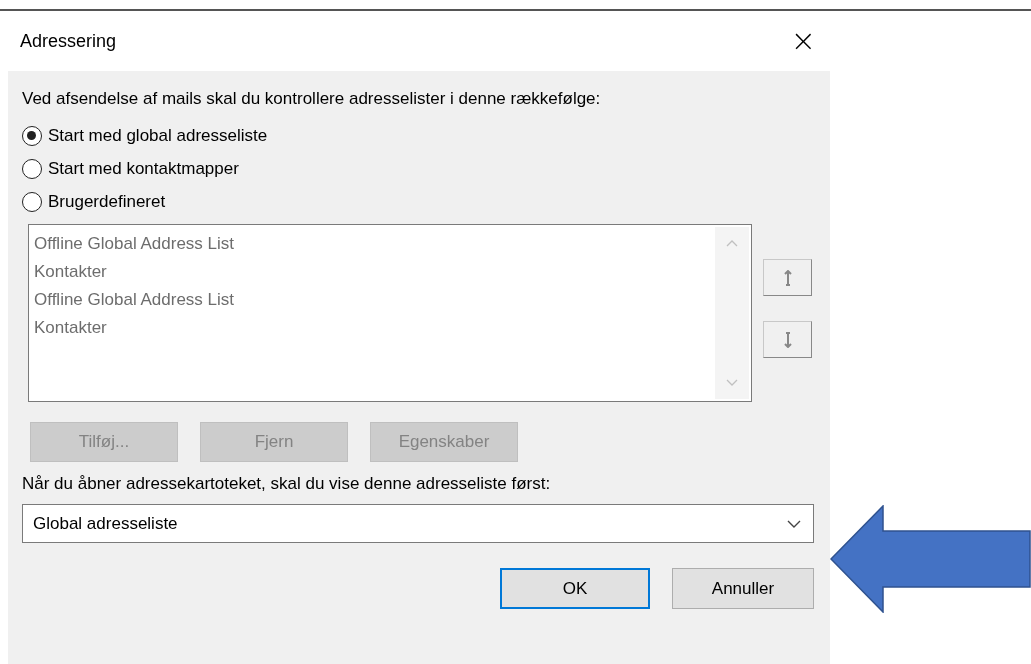 This screenshot has height=664, width=1031. I want to click on cancel-button: Annuller, so click(743, 588).